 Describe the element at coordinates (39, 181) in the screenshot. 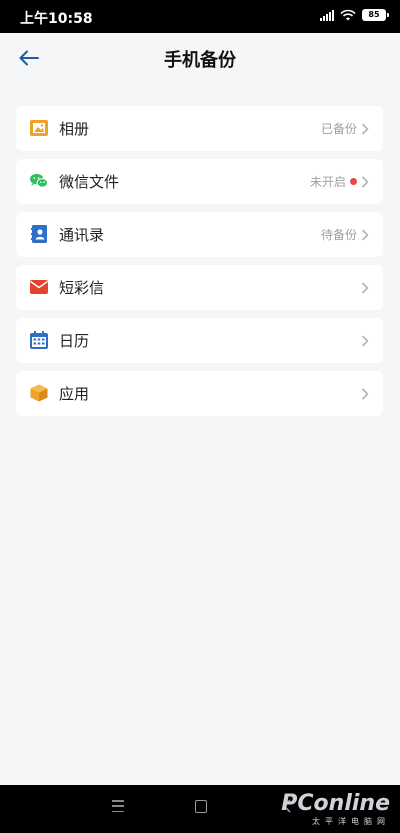

I see `wechat-icon` at that location.